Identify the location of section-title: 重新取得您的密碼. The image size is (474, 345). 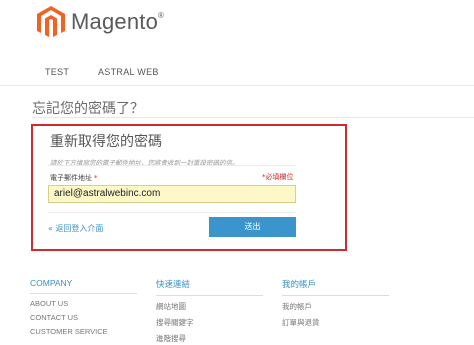
(106, 142).